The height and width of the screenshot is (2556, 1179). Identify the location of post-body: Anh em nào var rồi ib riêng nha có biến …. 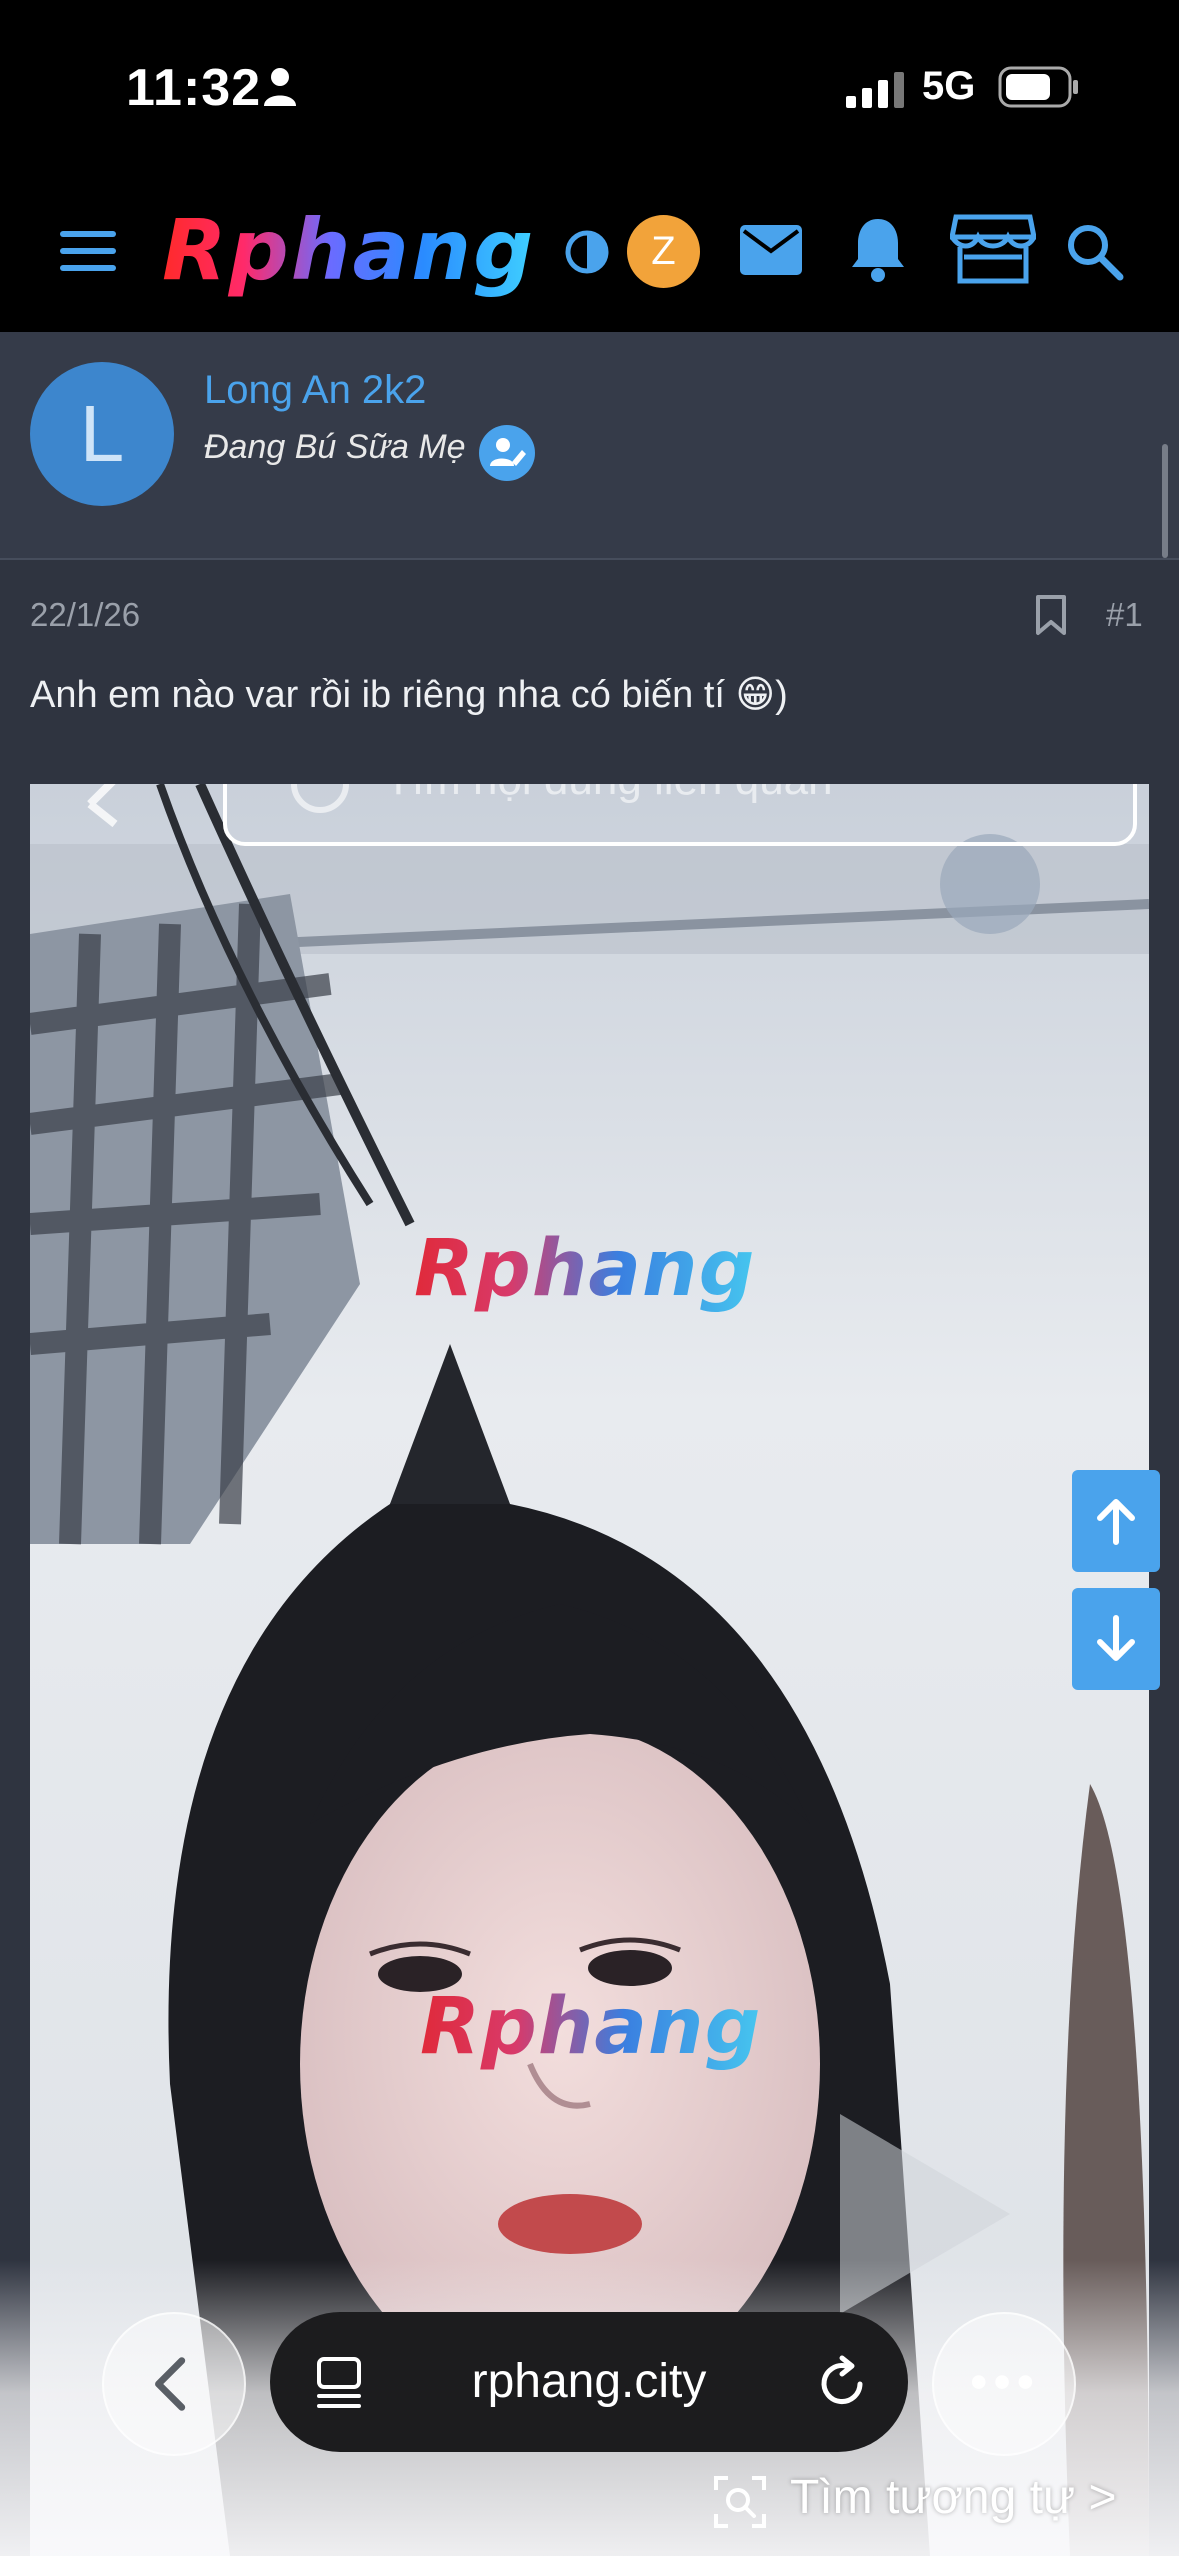
(409, 695).